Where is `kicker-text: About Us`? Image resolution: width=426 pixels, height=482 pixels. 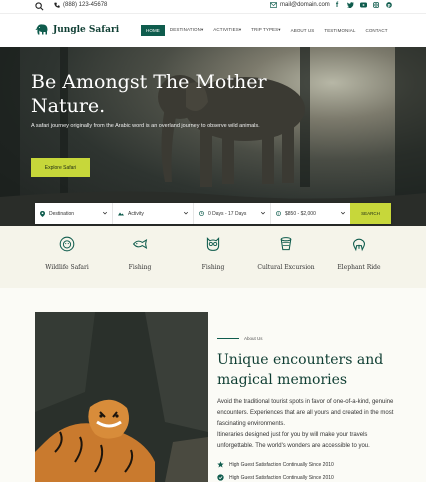
kicker-text: About Us is located at coordinates (253, 338).